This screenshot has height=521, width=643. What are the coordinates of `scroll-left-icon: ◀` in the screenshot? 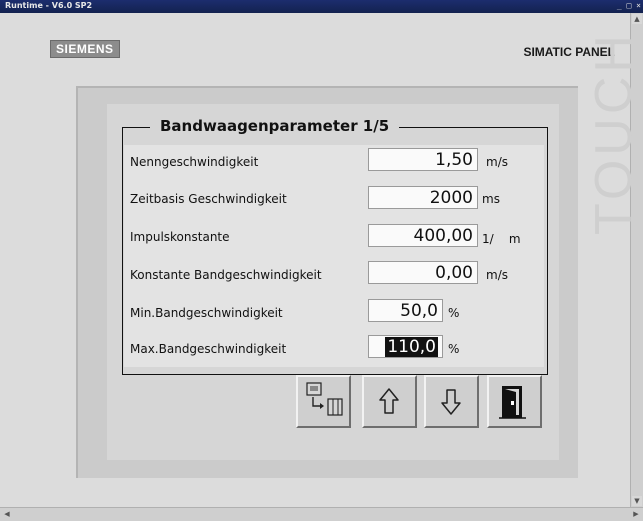 It's located at (7, 514).